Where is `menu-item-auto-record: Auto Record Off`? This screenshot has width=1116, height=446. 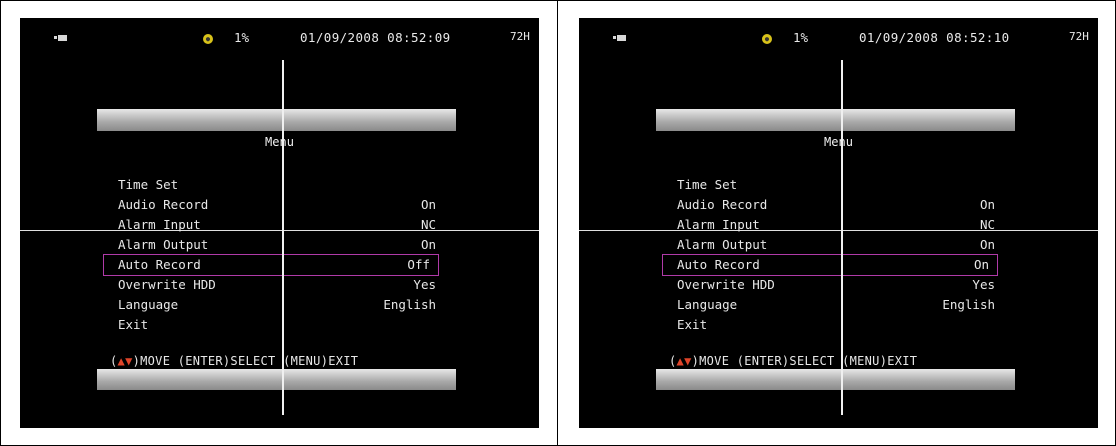 menu-item-auto-record: Auto Record Off is located at coordinates (271, 265).